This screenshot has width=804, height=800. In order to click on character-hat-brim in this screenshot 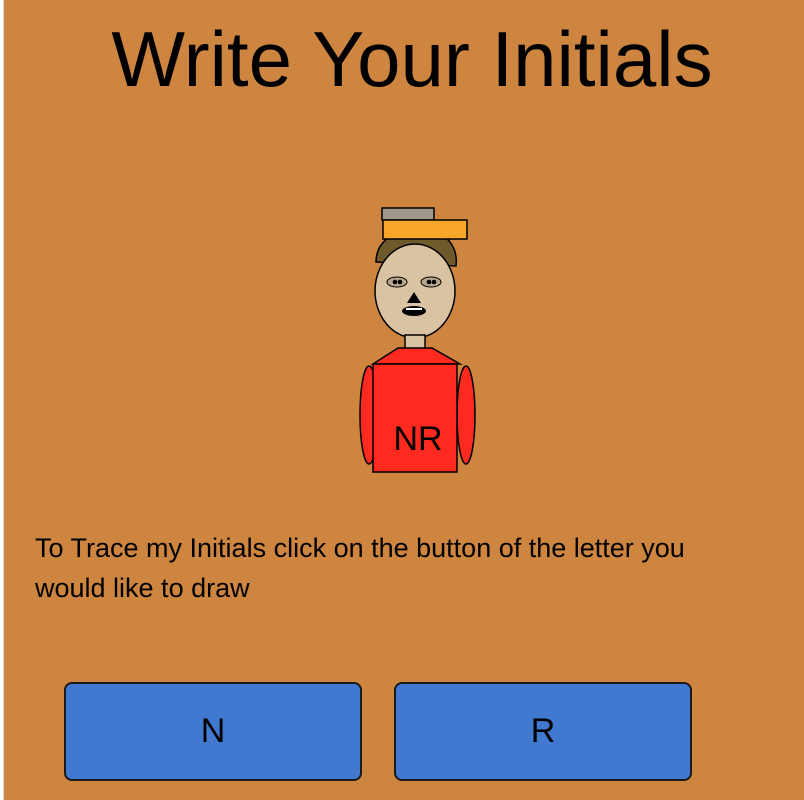, I will do `click(425, 229)`.